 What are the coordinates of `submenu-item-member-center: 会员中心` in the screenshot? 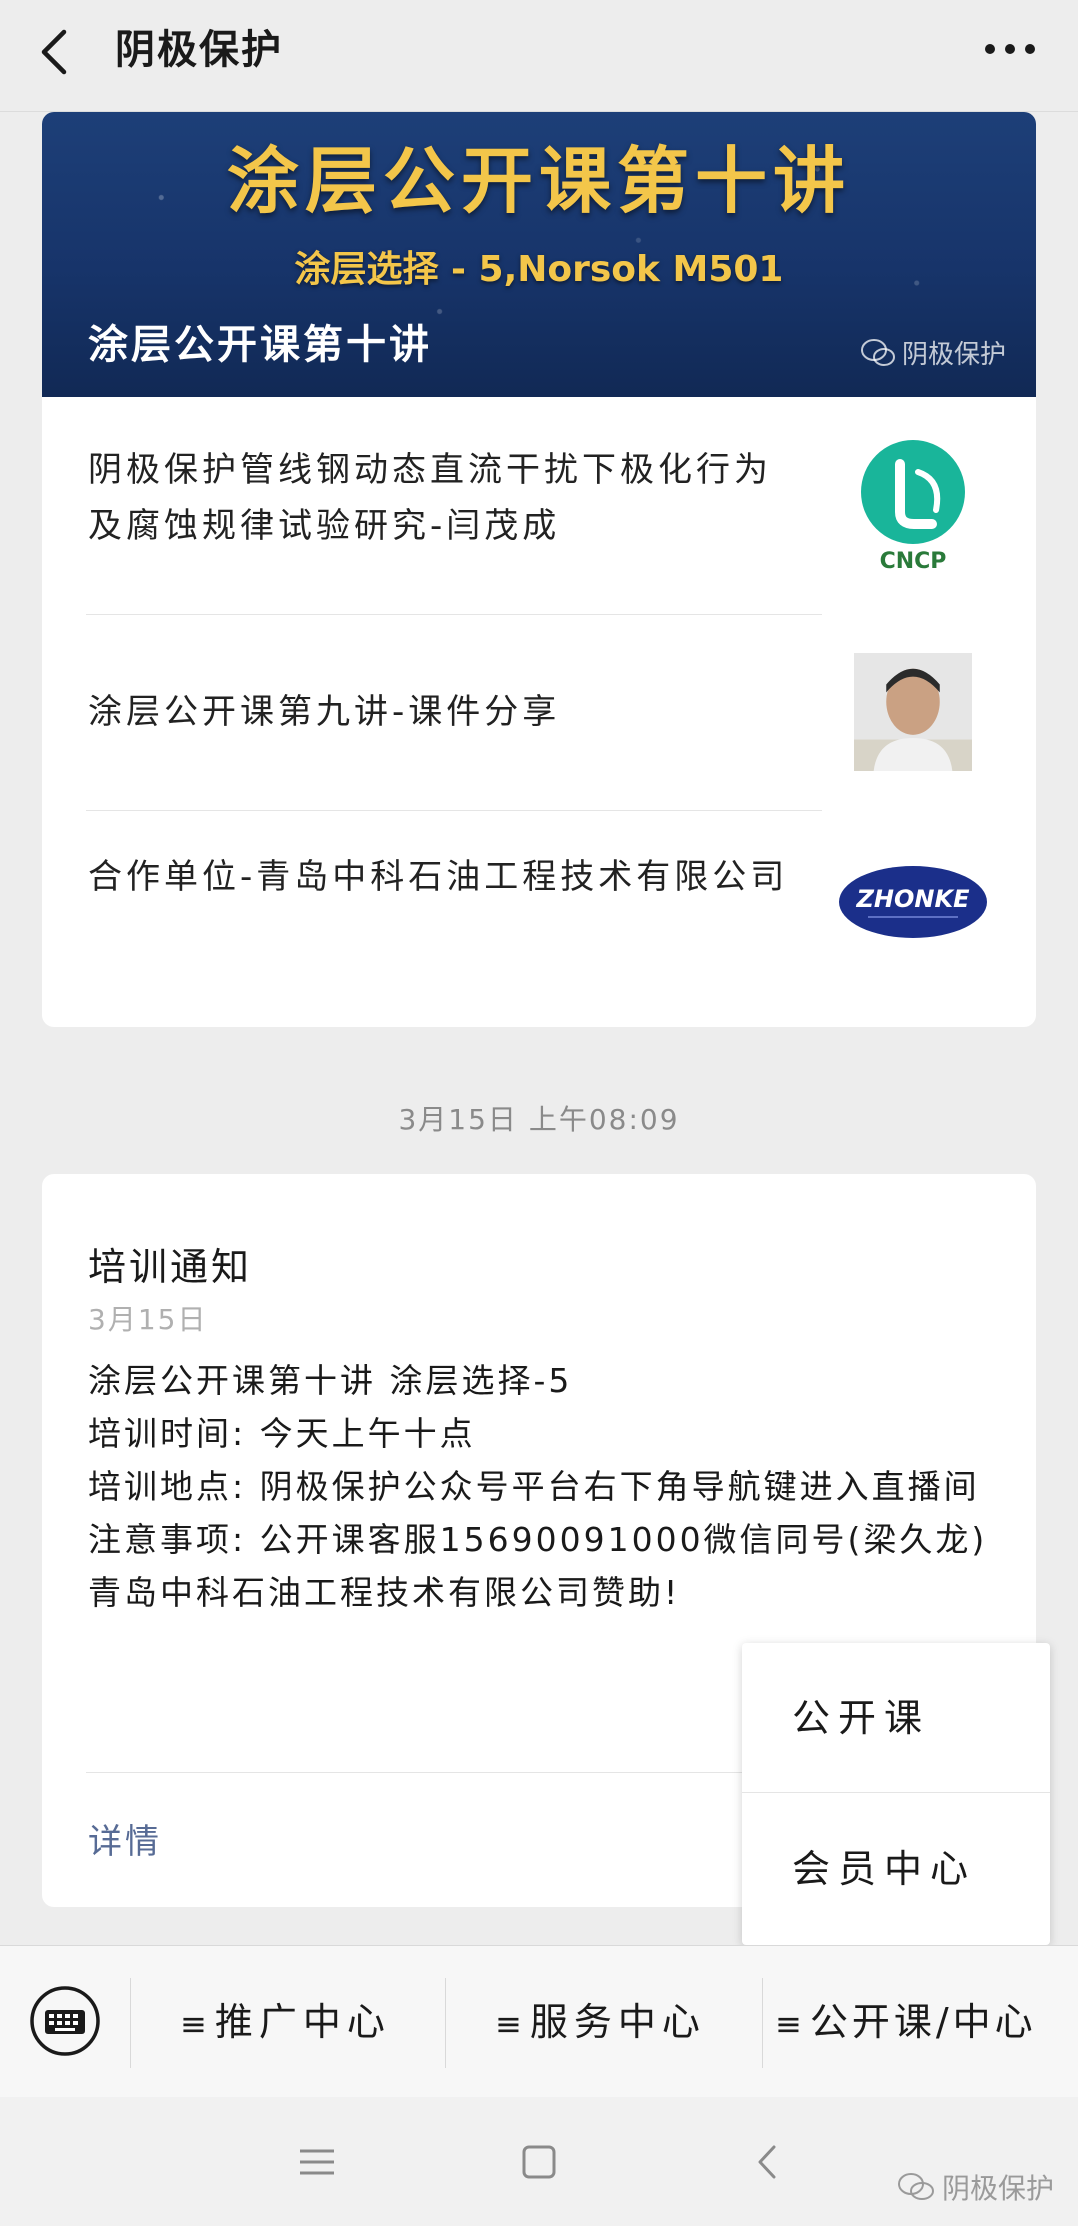 It's located at (896, 1869).